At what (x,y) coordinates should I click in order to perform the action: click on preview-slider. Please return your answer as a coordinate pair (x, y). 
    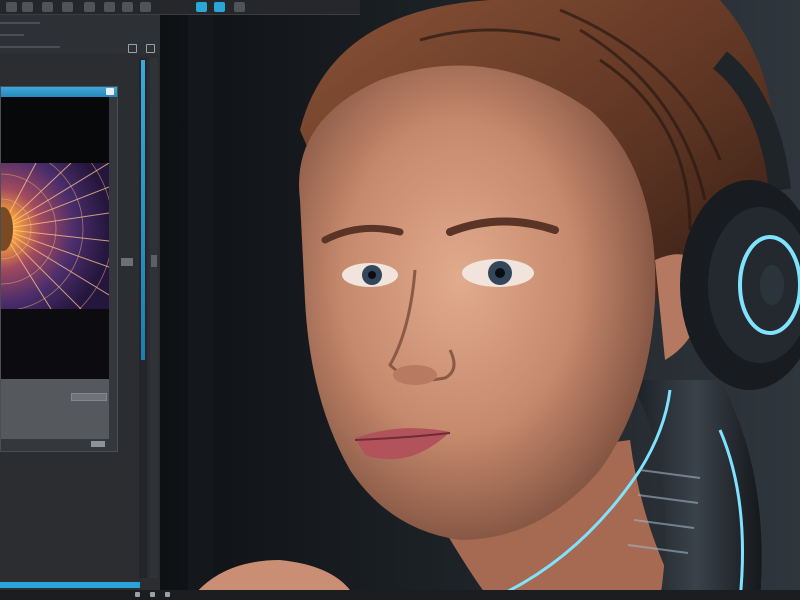
    Looking at the image, I should click on (89, 397).